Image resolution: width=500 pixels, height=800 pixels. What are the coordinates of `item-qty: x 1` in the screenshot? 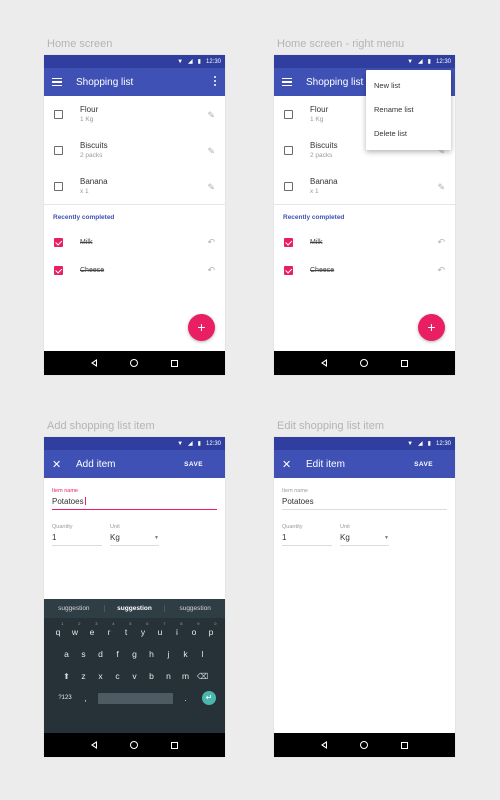 It's located at (84, 191).